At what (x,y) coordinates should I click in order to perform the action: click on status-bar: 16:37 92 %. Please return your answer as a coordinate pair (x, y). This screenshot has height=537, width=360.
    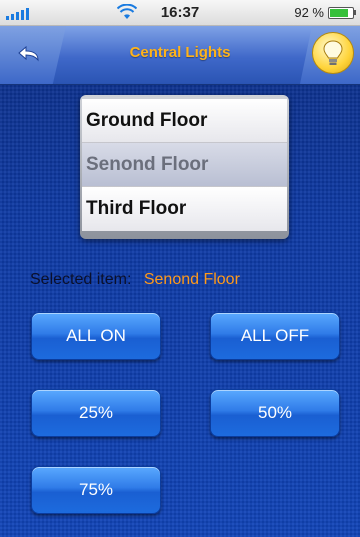
    Looking at the image, I should click on (180, 13).